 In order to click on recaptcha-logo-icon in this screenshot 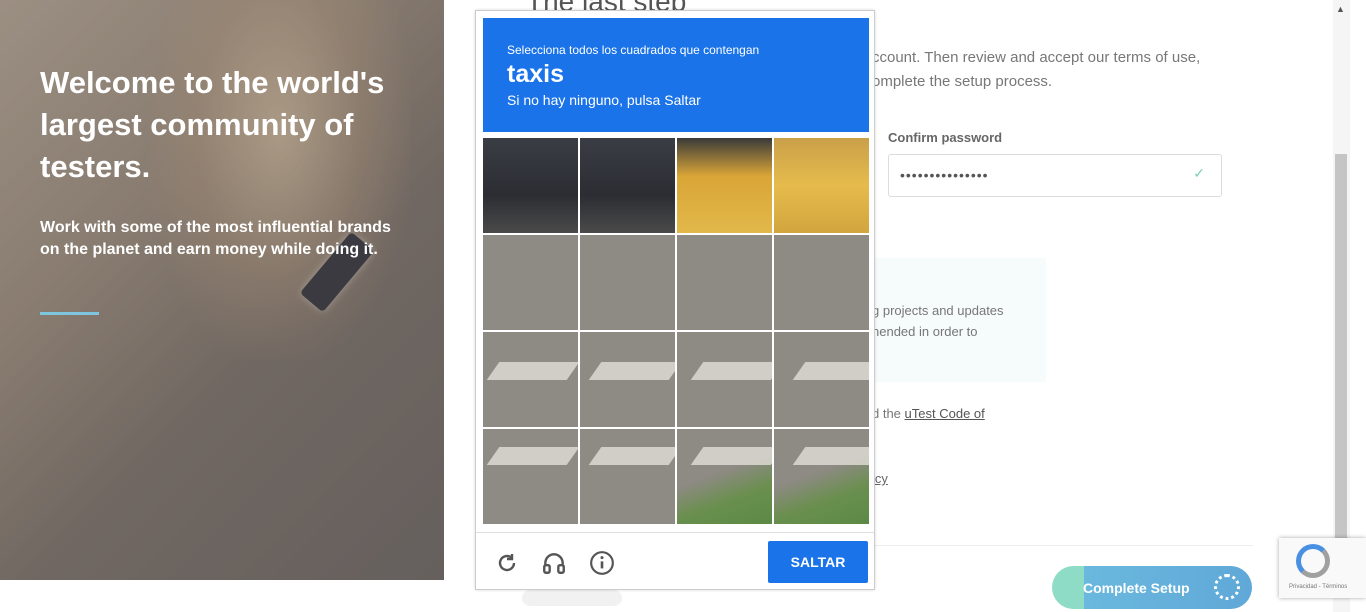, I will do `click(1313, 561)`.